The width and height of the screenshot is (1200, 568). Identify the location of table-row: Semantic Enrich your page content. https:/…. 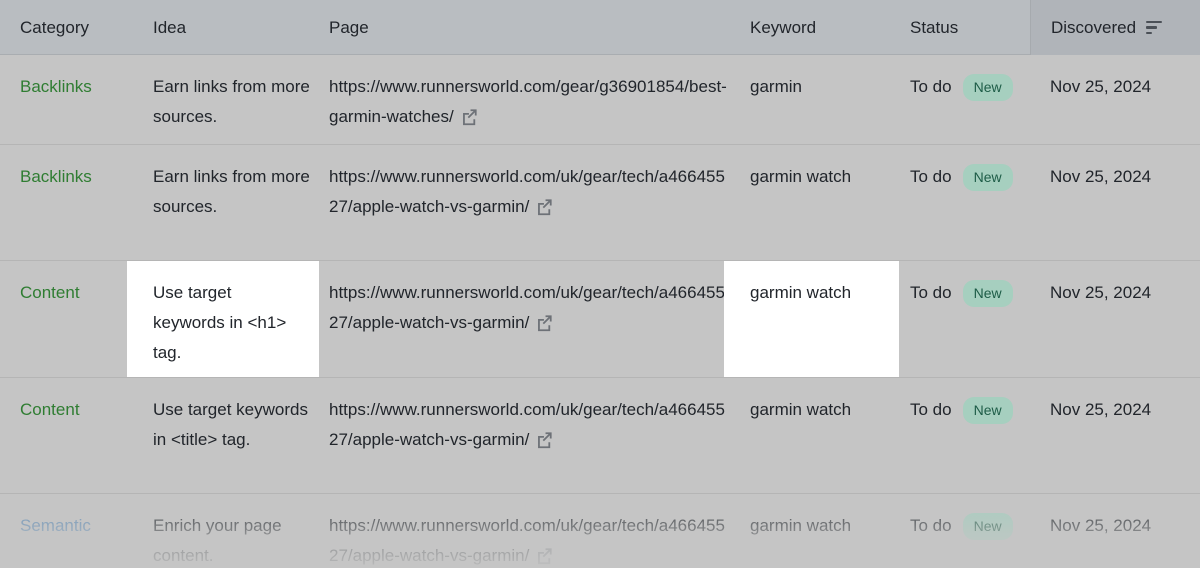
(600, 531).